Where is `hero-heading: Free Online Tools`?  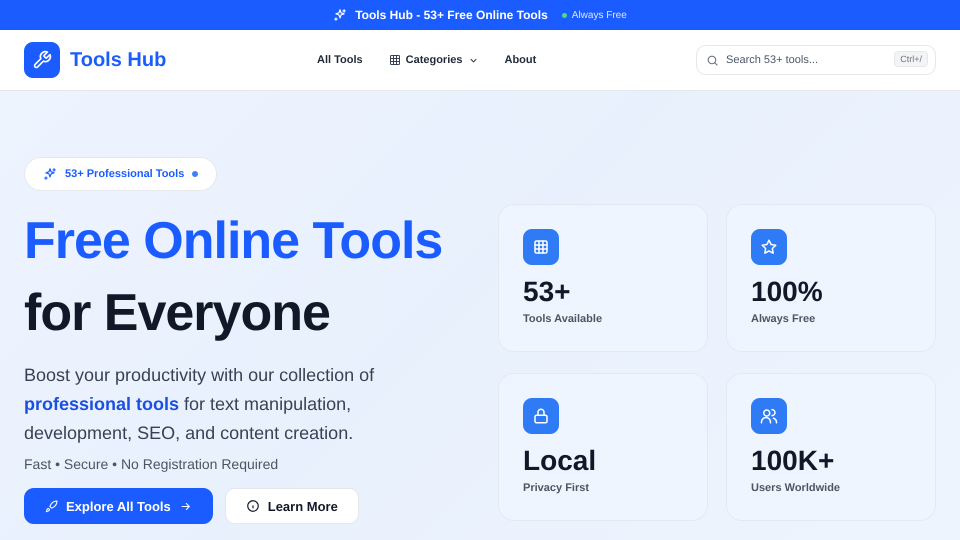 hero-heading: Free Online Tools is located at coordinates (234, 241).